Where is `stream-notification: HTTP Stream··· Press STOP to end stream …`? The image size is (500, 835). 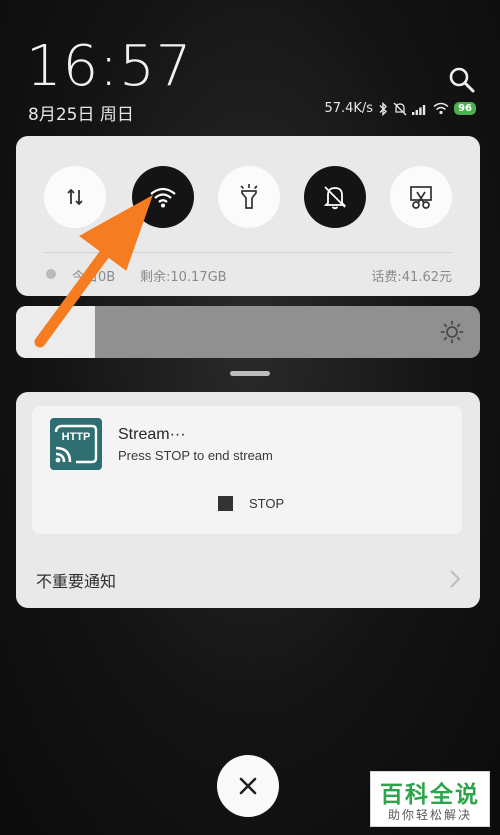
stream-notification: HTTP Stream··· Press STOP to end stream … is located at coordinates (247, 470).